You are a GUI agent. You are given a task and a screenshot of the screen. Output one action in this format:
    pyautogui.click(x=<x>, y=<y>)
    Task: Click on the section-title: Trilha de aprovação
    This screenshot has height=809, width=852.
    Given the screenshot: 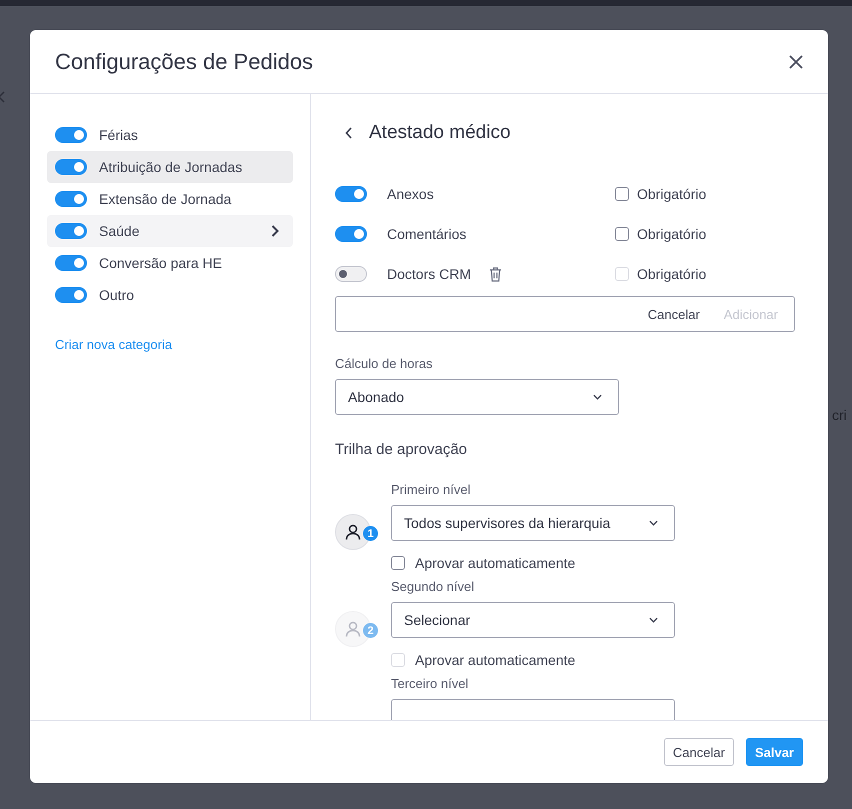 What is the action you would take?
    pyautogui.click(x=401, y=449)
    